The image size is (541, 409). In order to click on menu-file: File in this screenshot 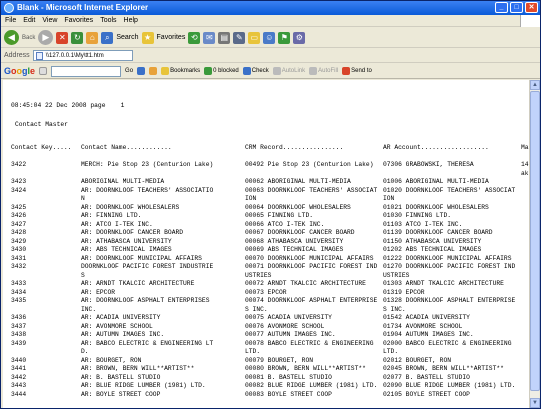, I will do `click(10, 20)`.